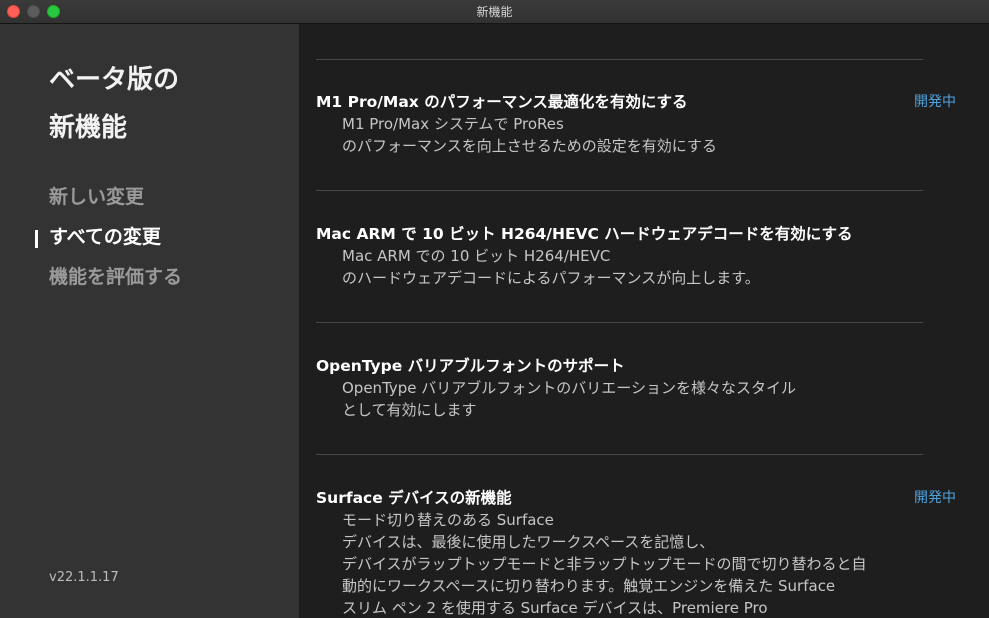 The image size is (989, 618). Describe the element at coordinates (409, 410) in the screenshot. I see `feature-description-line: として有効にします` at that location.